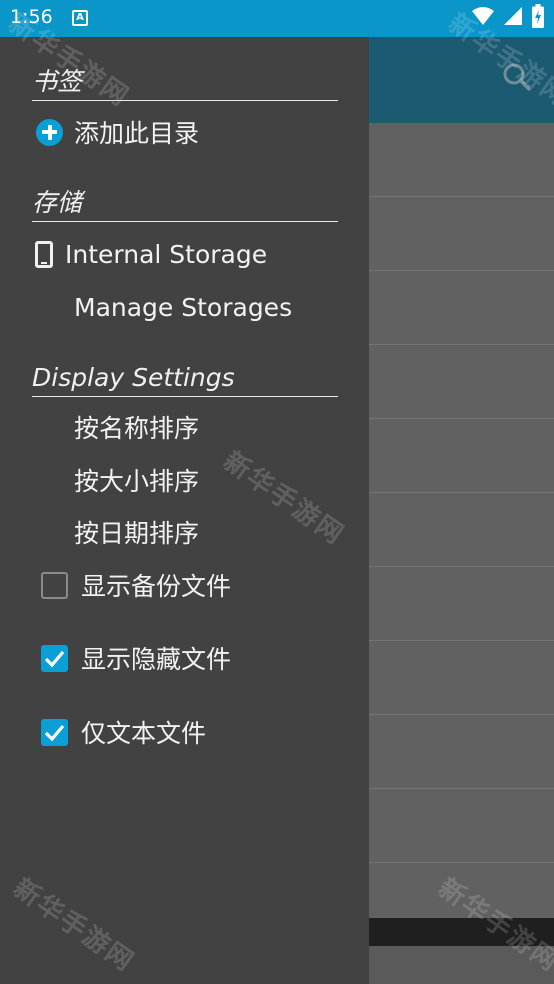 The image size is (554, 984). What do you see at coordinates (483, 18) in the screenshot?
I see `wifi-icon` at bounding box center [483, 18].